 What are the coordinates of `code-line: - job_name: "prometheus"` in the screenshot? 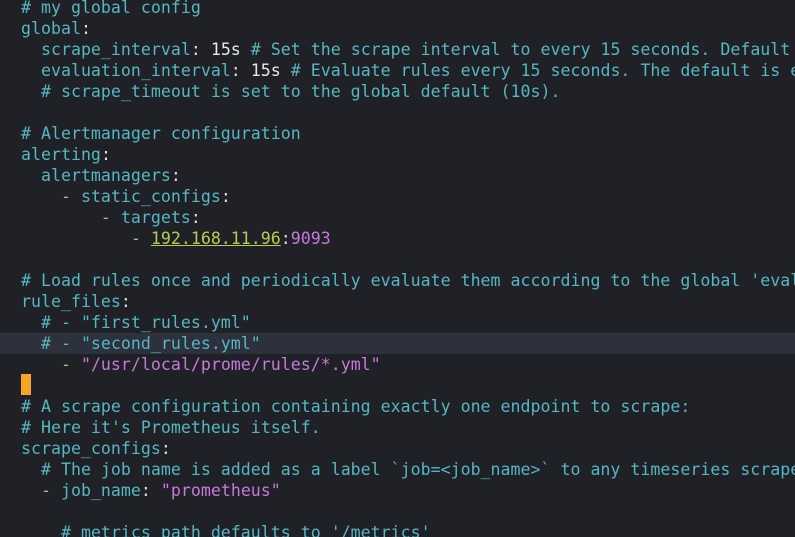 It's located at (397, 490).